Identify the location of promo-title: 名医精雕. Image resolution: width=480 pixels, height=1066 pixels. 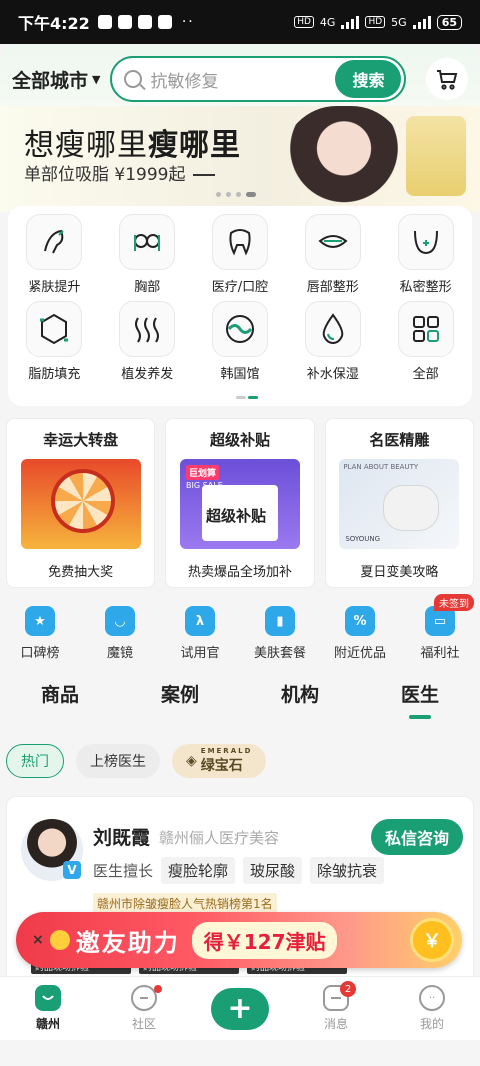
(399, 440).